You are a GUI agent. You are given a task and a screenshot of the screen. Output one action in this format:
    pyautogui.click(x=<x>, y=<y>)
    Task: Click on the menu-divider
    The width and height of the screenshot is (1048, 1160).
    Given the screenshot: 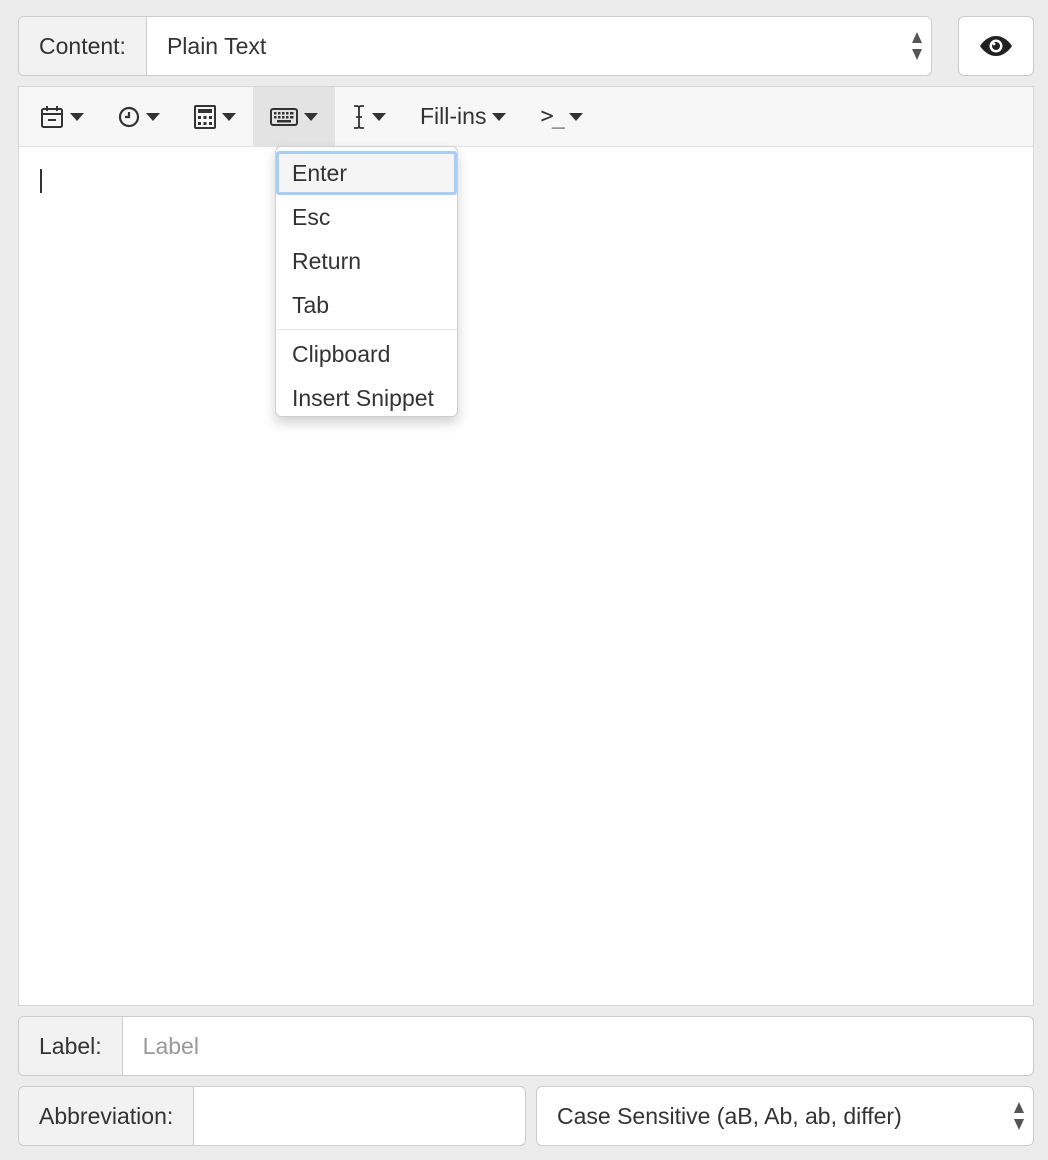 What is the action you would take?
    pyautogui.click(x=366, y=329)
    